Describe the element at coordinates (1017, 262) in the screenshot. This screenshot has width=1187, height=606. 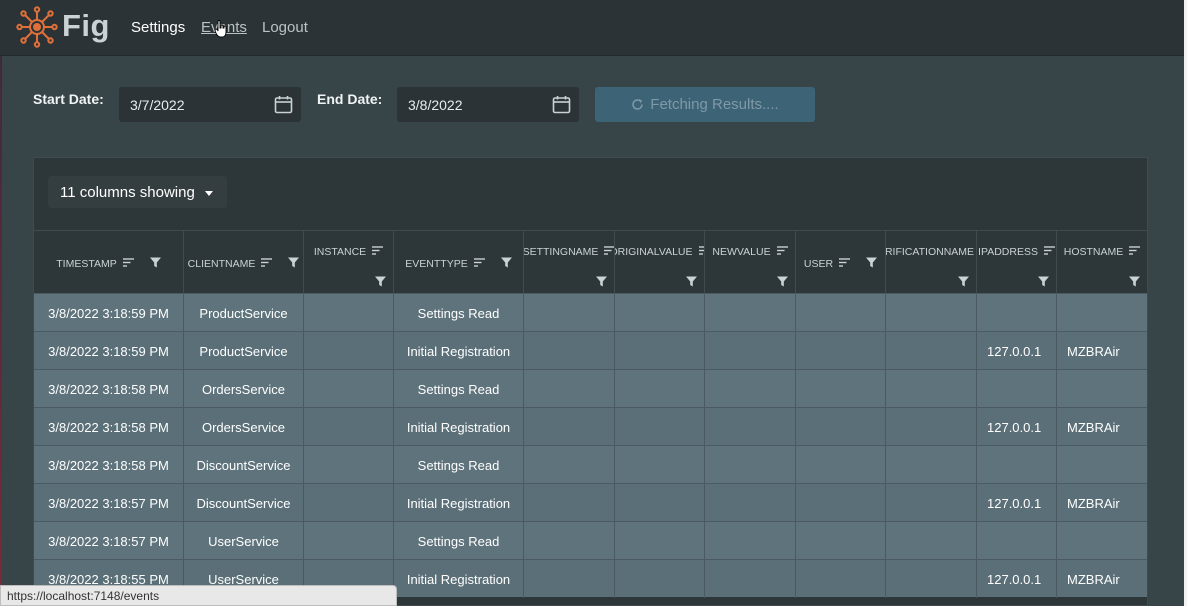
I see `column-header-ipaddress: IPADDRESS` at that location.